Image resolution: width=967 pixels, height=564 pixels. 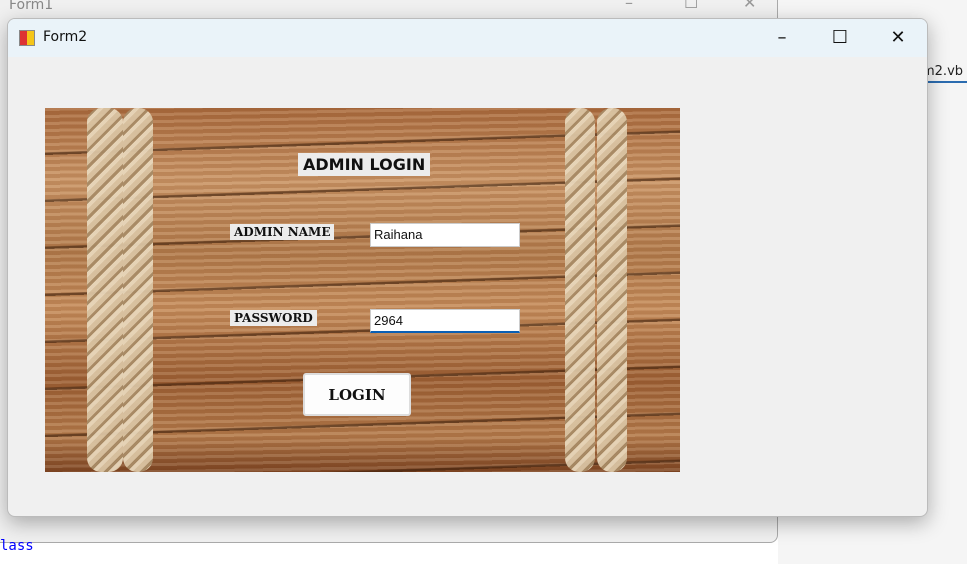 I want to click on form1-title: Form1, so click(x=31, y=6).